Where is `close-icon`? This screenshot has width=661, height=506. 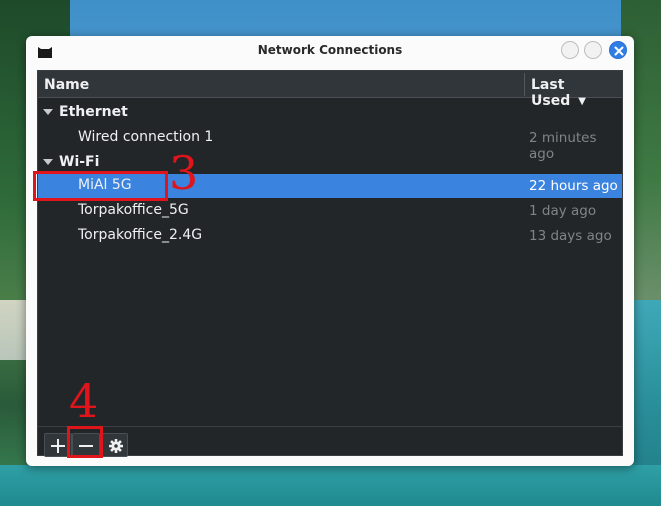 close-icon is located at coordinates (619, 51).